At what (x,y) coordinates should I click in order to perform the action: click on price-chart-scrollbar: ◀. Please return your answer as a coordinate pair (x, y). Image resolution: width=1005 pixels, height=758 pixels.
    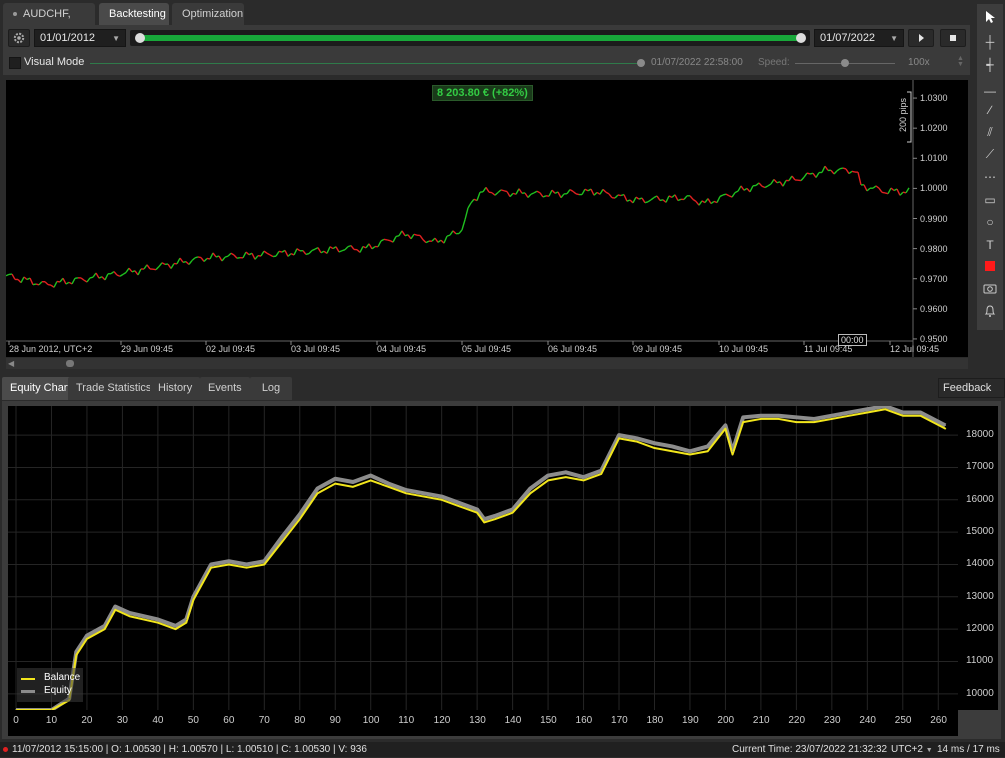
    Looking at the image, I should click on (487, 363).